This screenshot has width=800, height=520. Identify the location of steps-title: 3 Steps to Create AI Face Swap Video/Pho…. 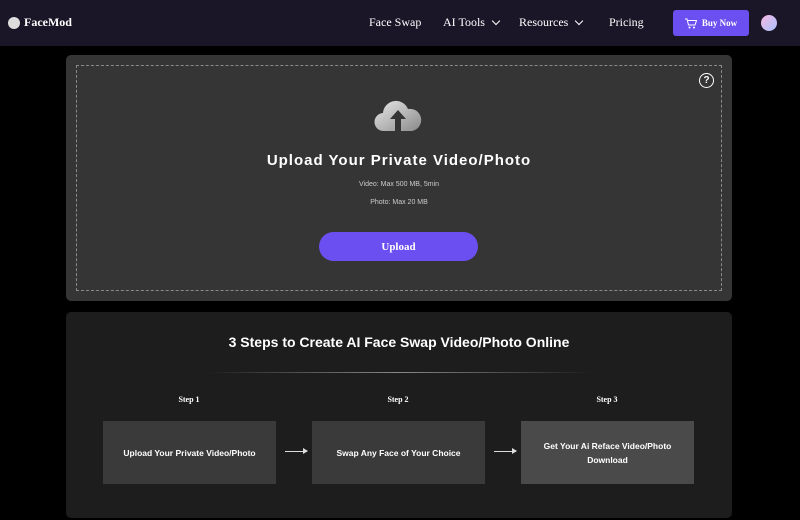
(399, 342).